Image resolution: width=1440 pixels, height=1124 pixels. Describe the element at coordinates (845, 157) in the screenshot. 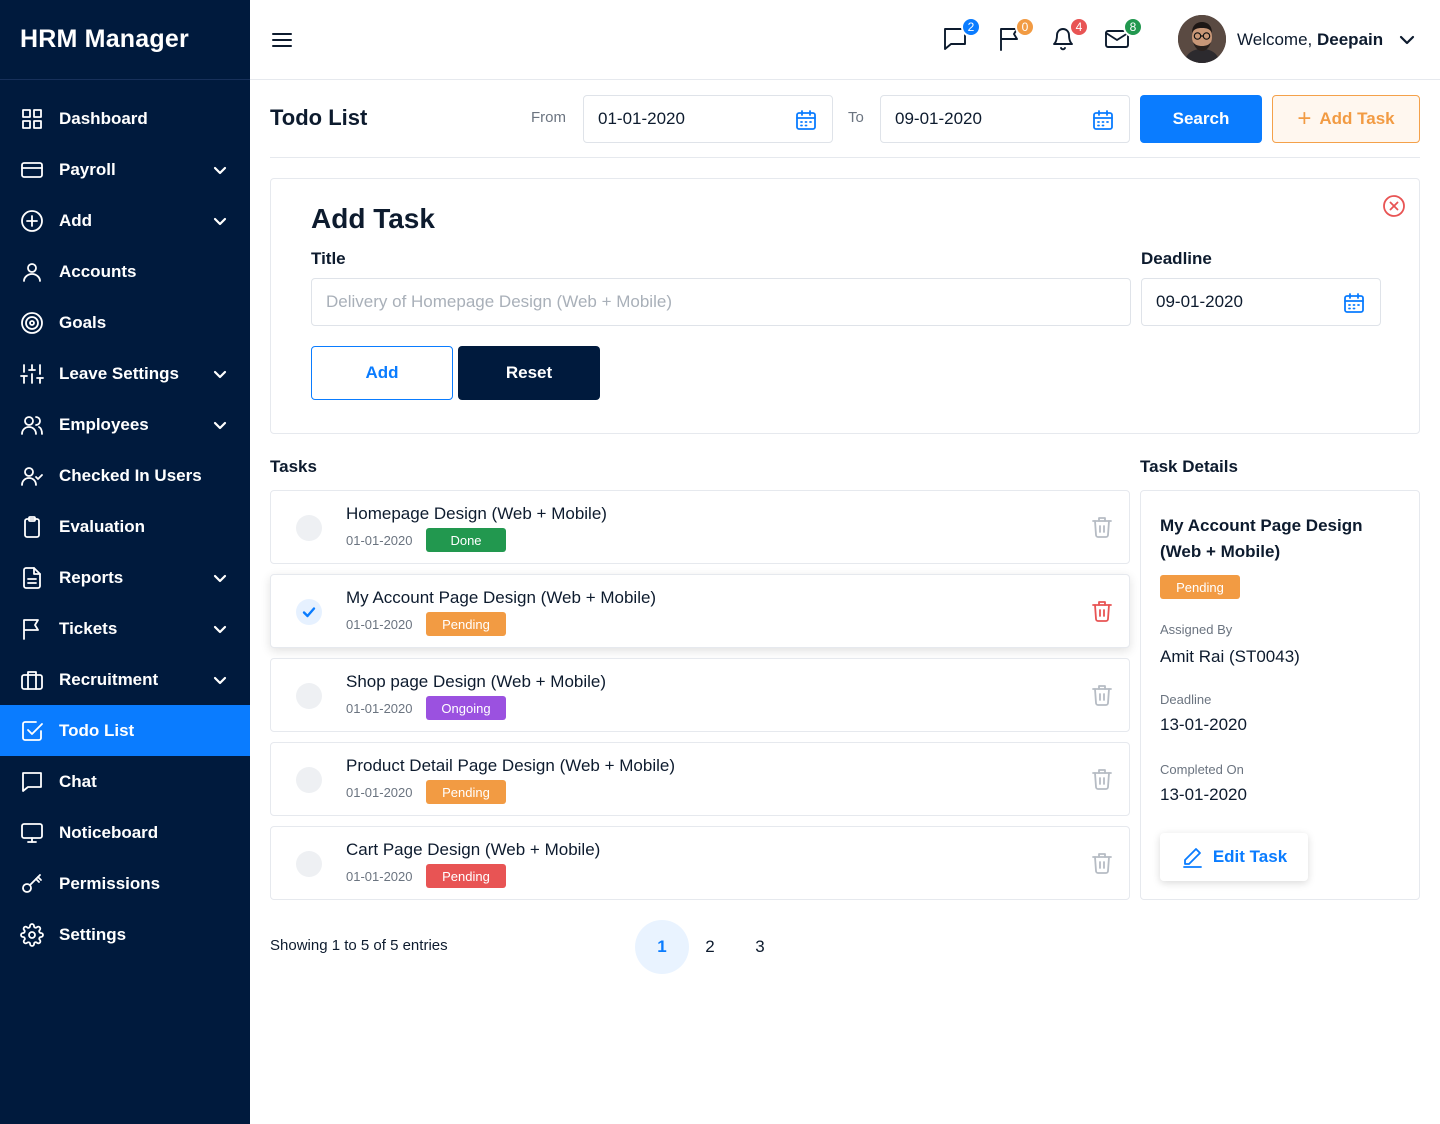

I see `header-divider` at that location.